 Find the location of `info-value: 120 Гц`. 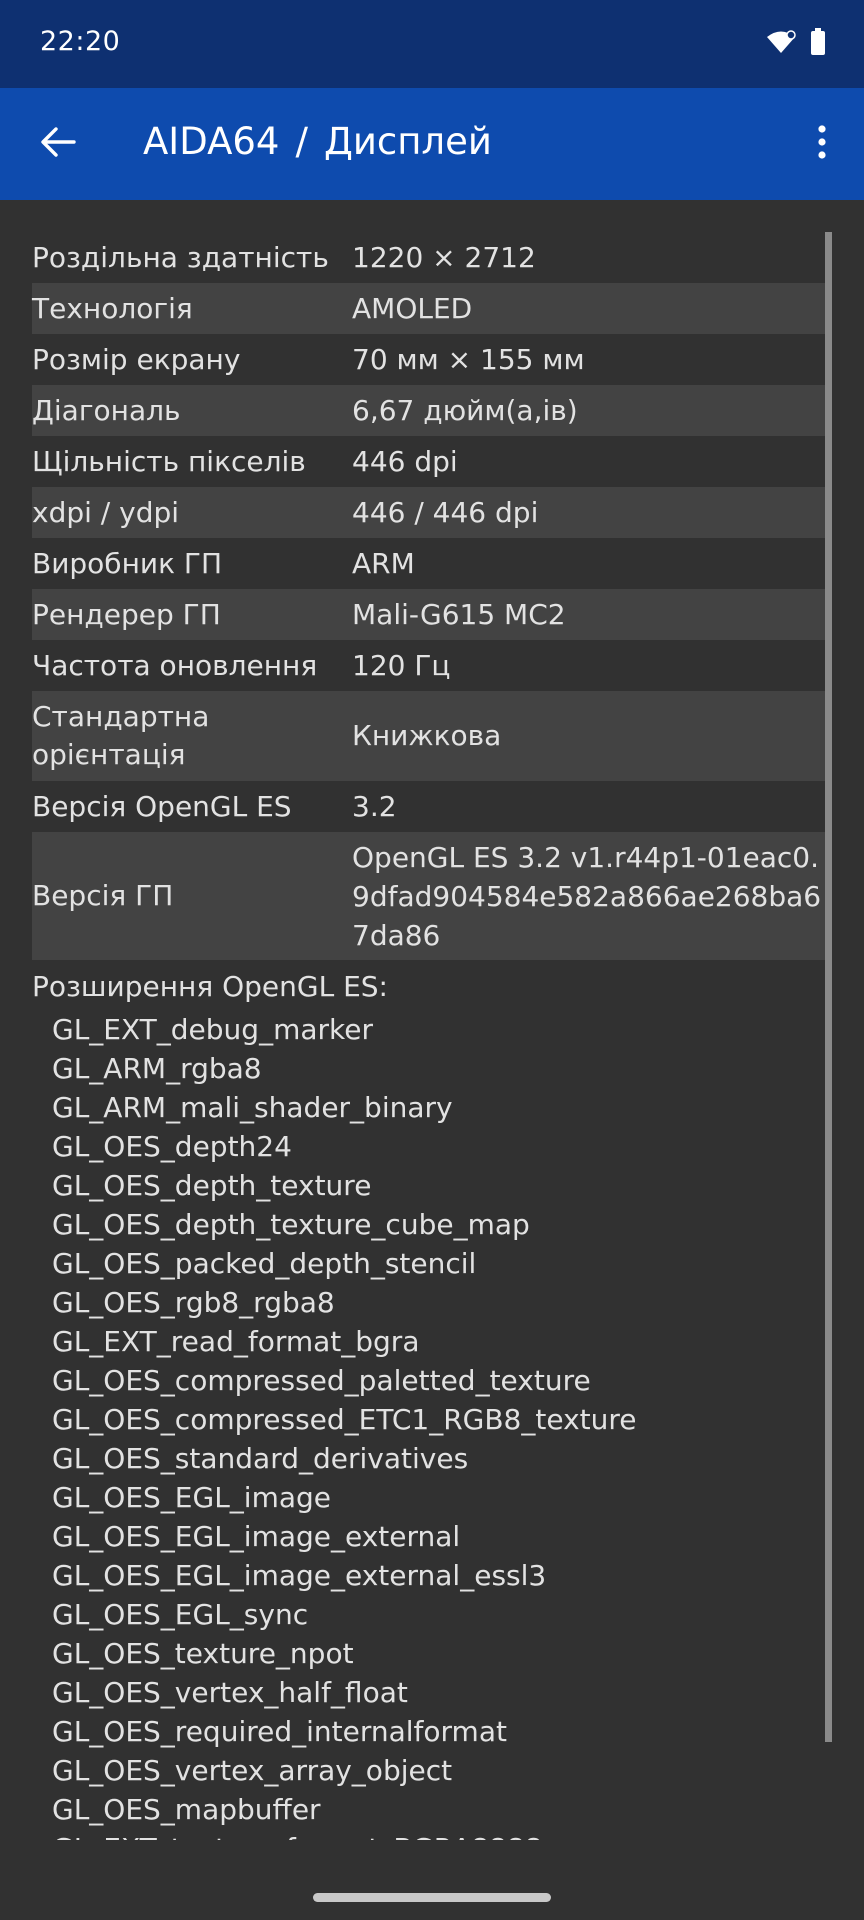

info-value: 120 Гц is located at coordinates (401, 665).